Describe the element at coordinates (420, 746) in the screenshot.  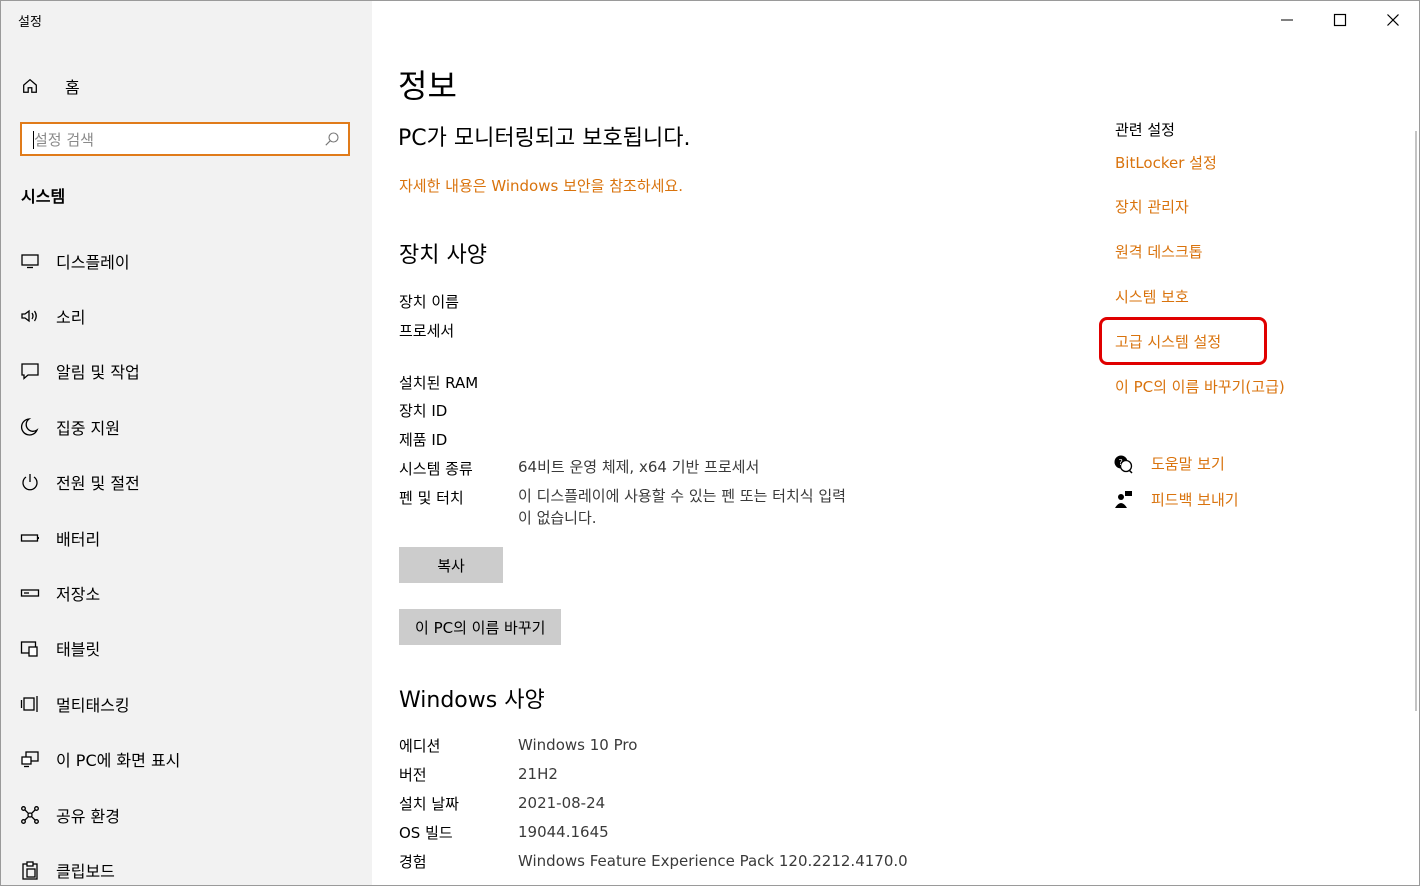
I see `win-label-edition: 에디션` at that location.